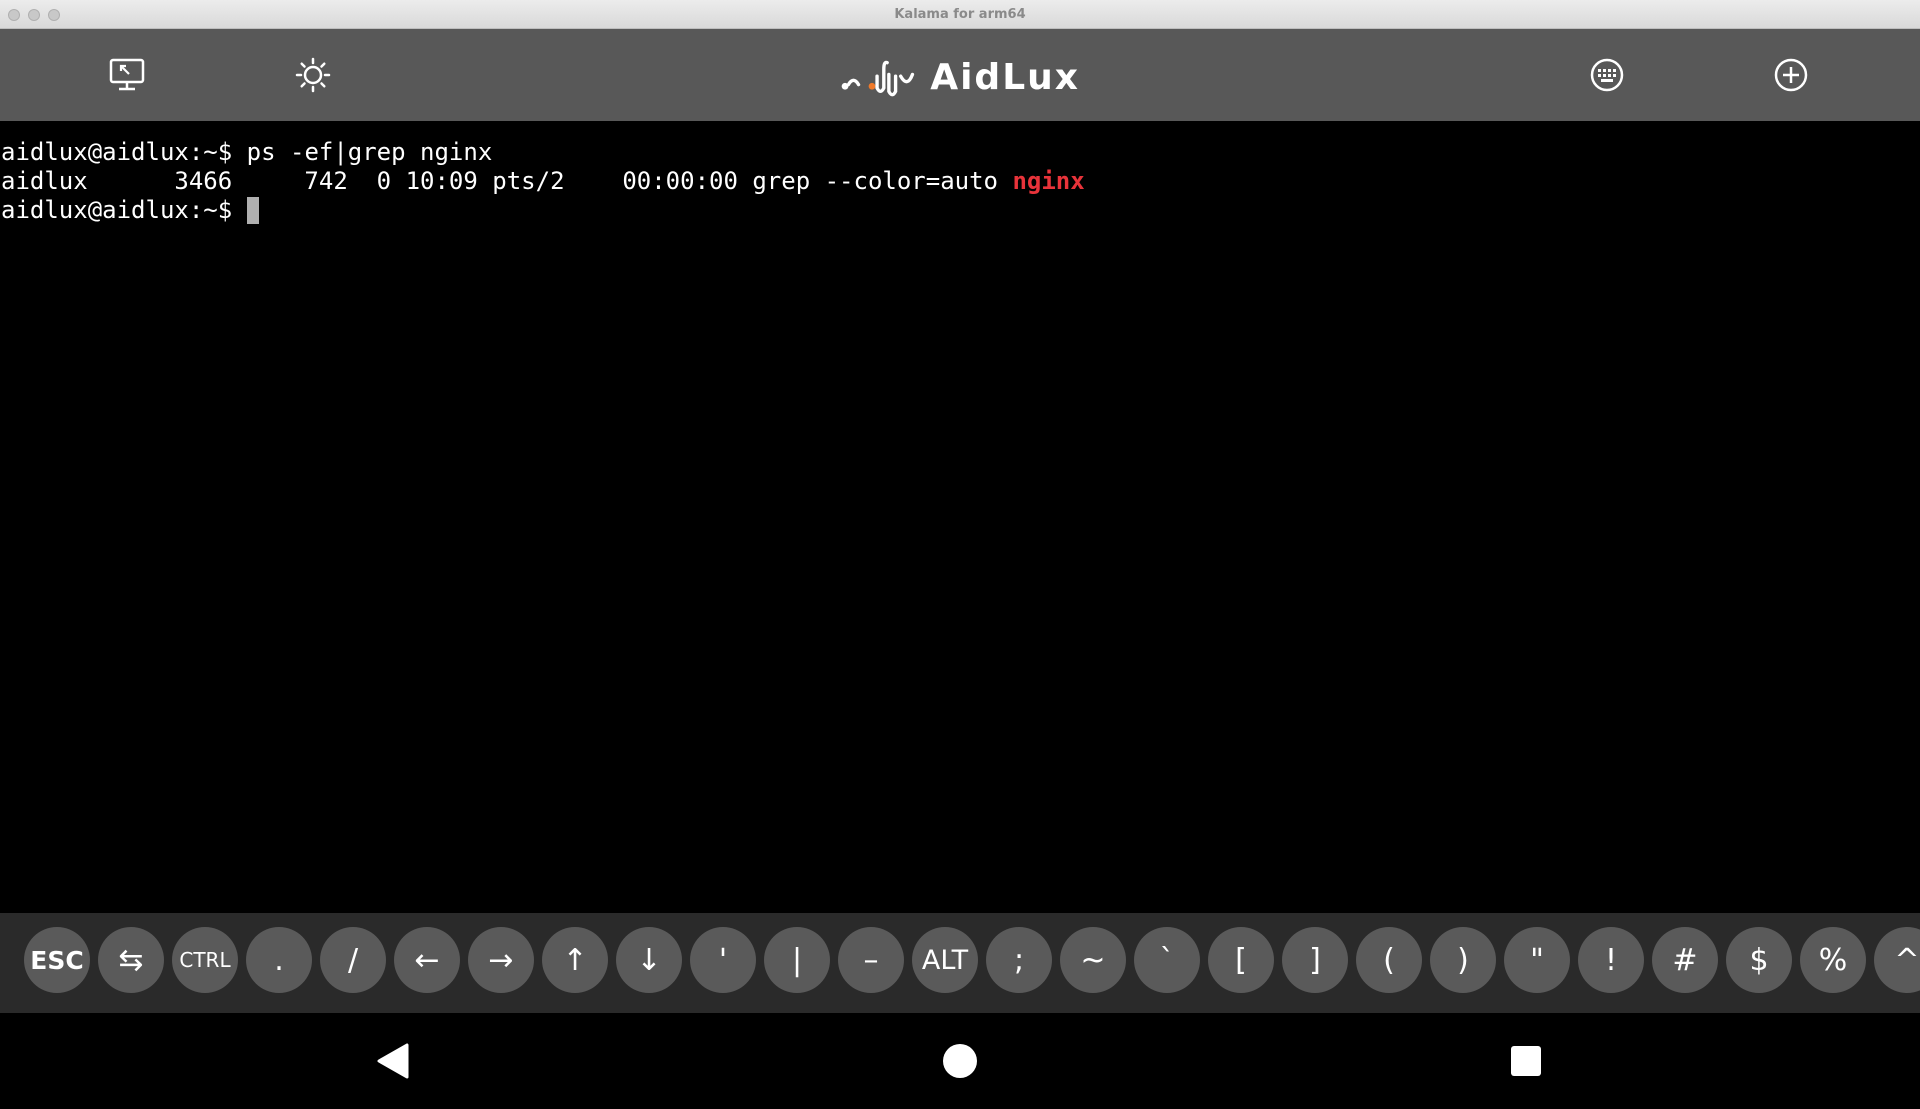  Describe the element at coordinates (878, 78) in the screenshot. I see `aidlux-logo-icon` at that location.